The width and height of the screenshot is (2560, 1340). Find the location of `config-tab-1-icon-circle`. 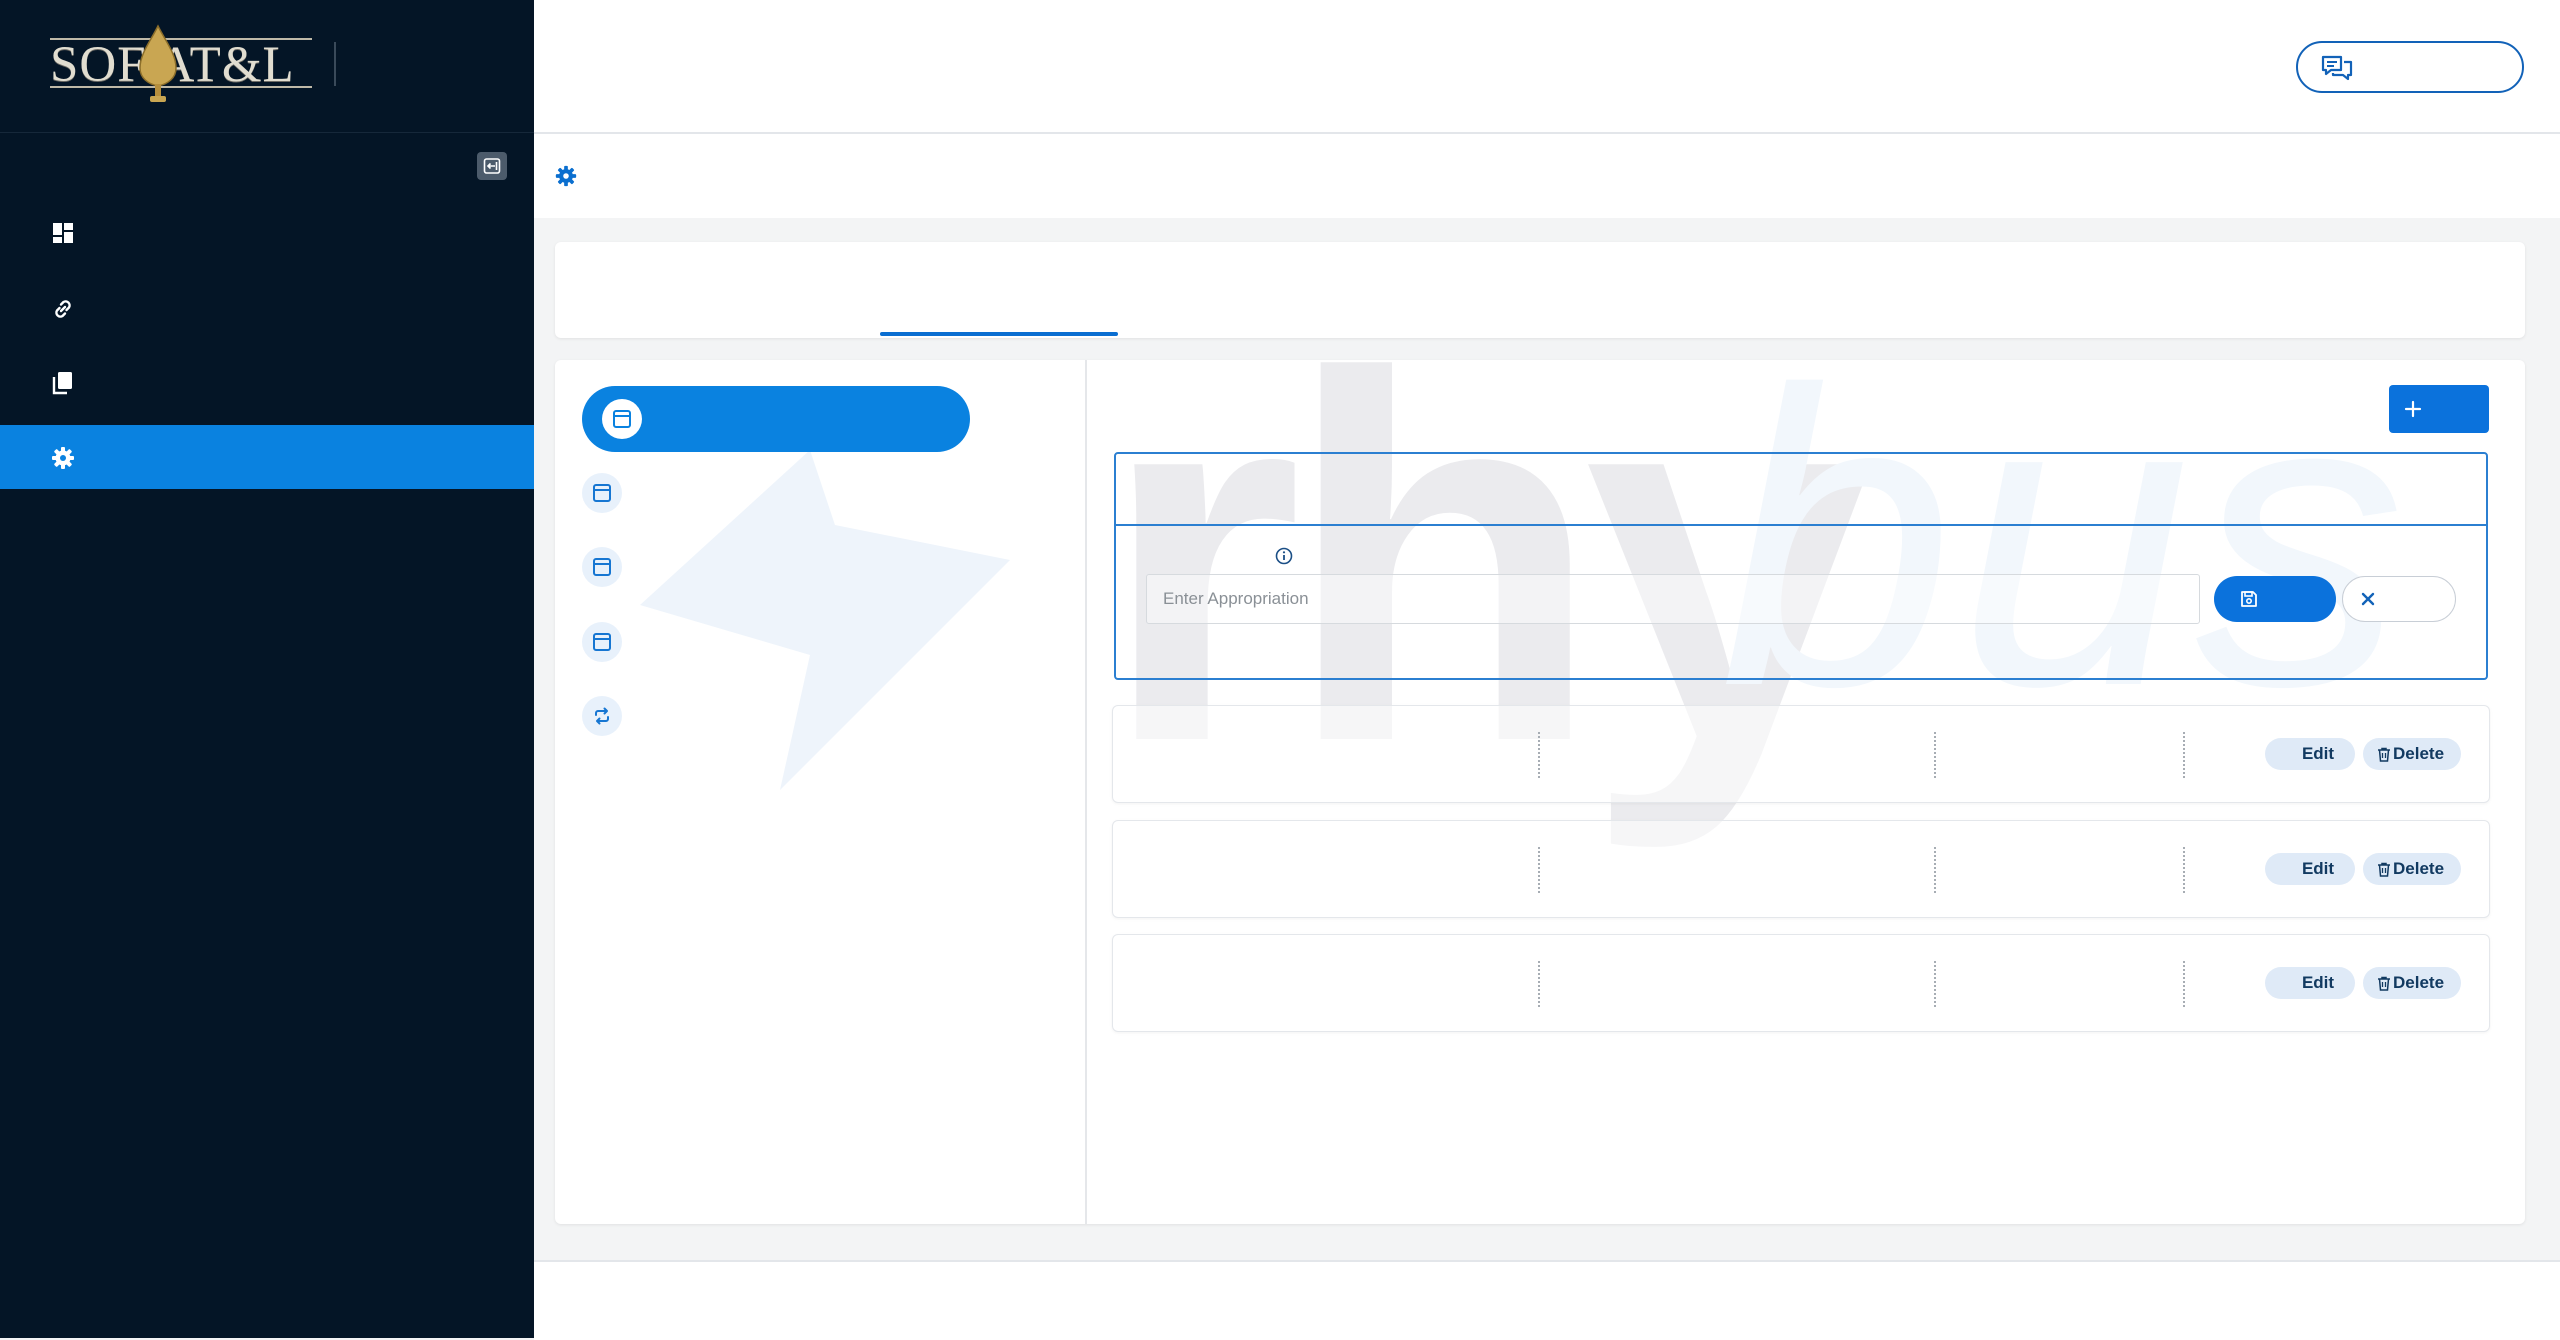

config-tab-1-icon-circle is located at coordinates (622, 419).